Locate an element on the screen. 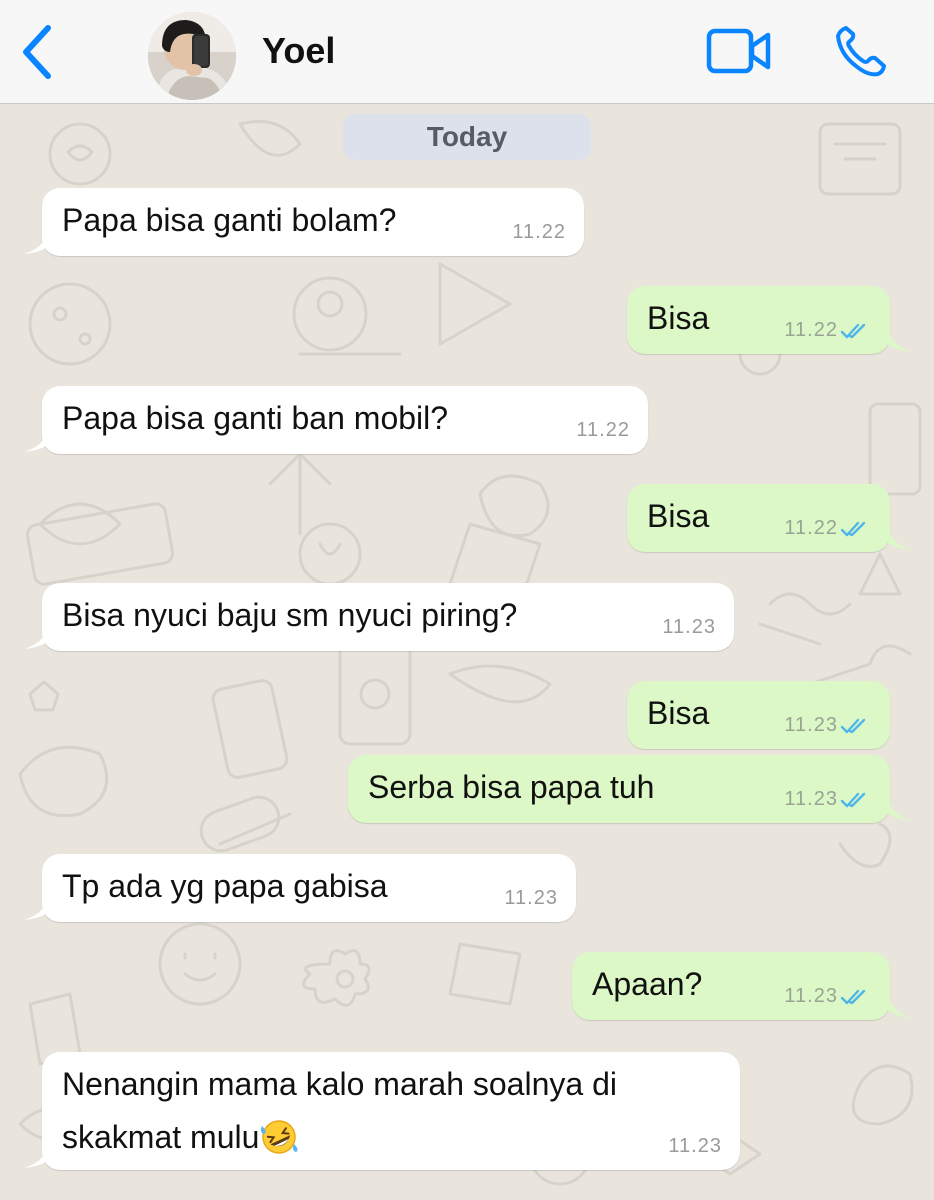 The width and height of the screenshot is (934, 1200). message-bubble-incoming: Papa bisa ganti ban mobil? 11.22 is located at coordinates (345, 420).